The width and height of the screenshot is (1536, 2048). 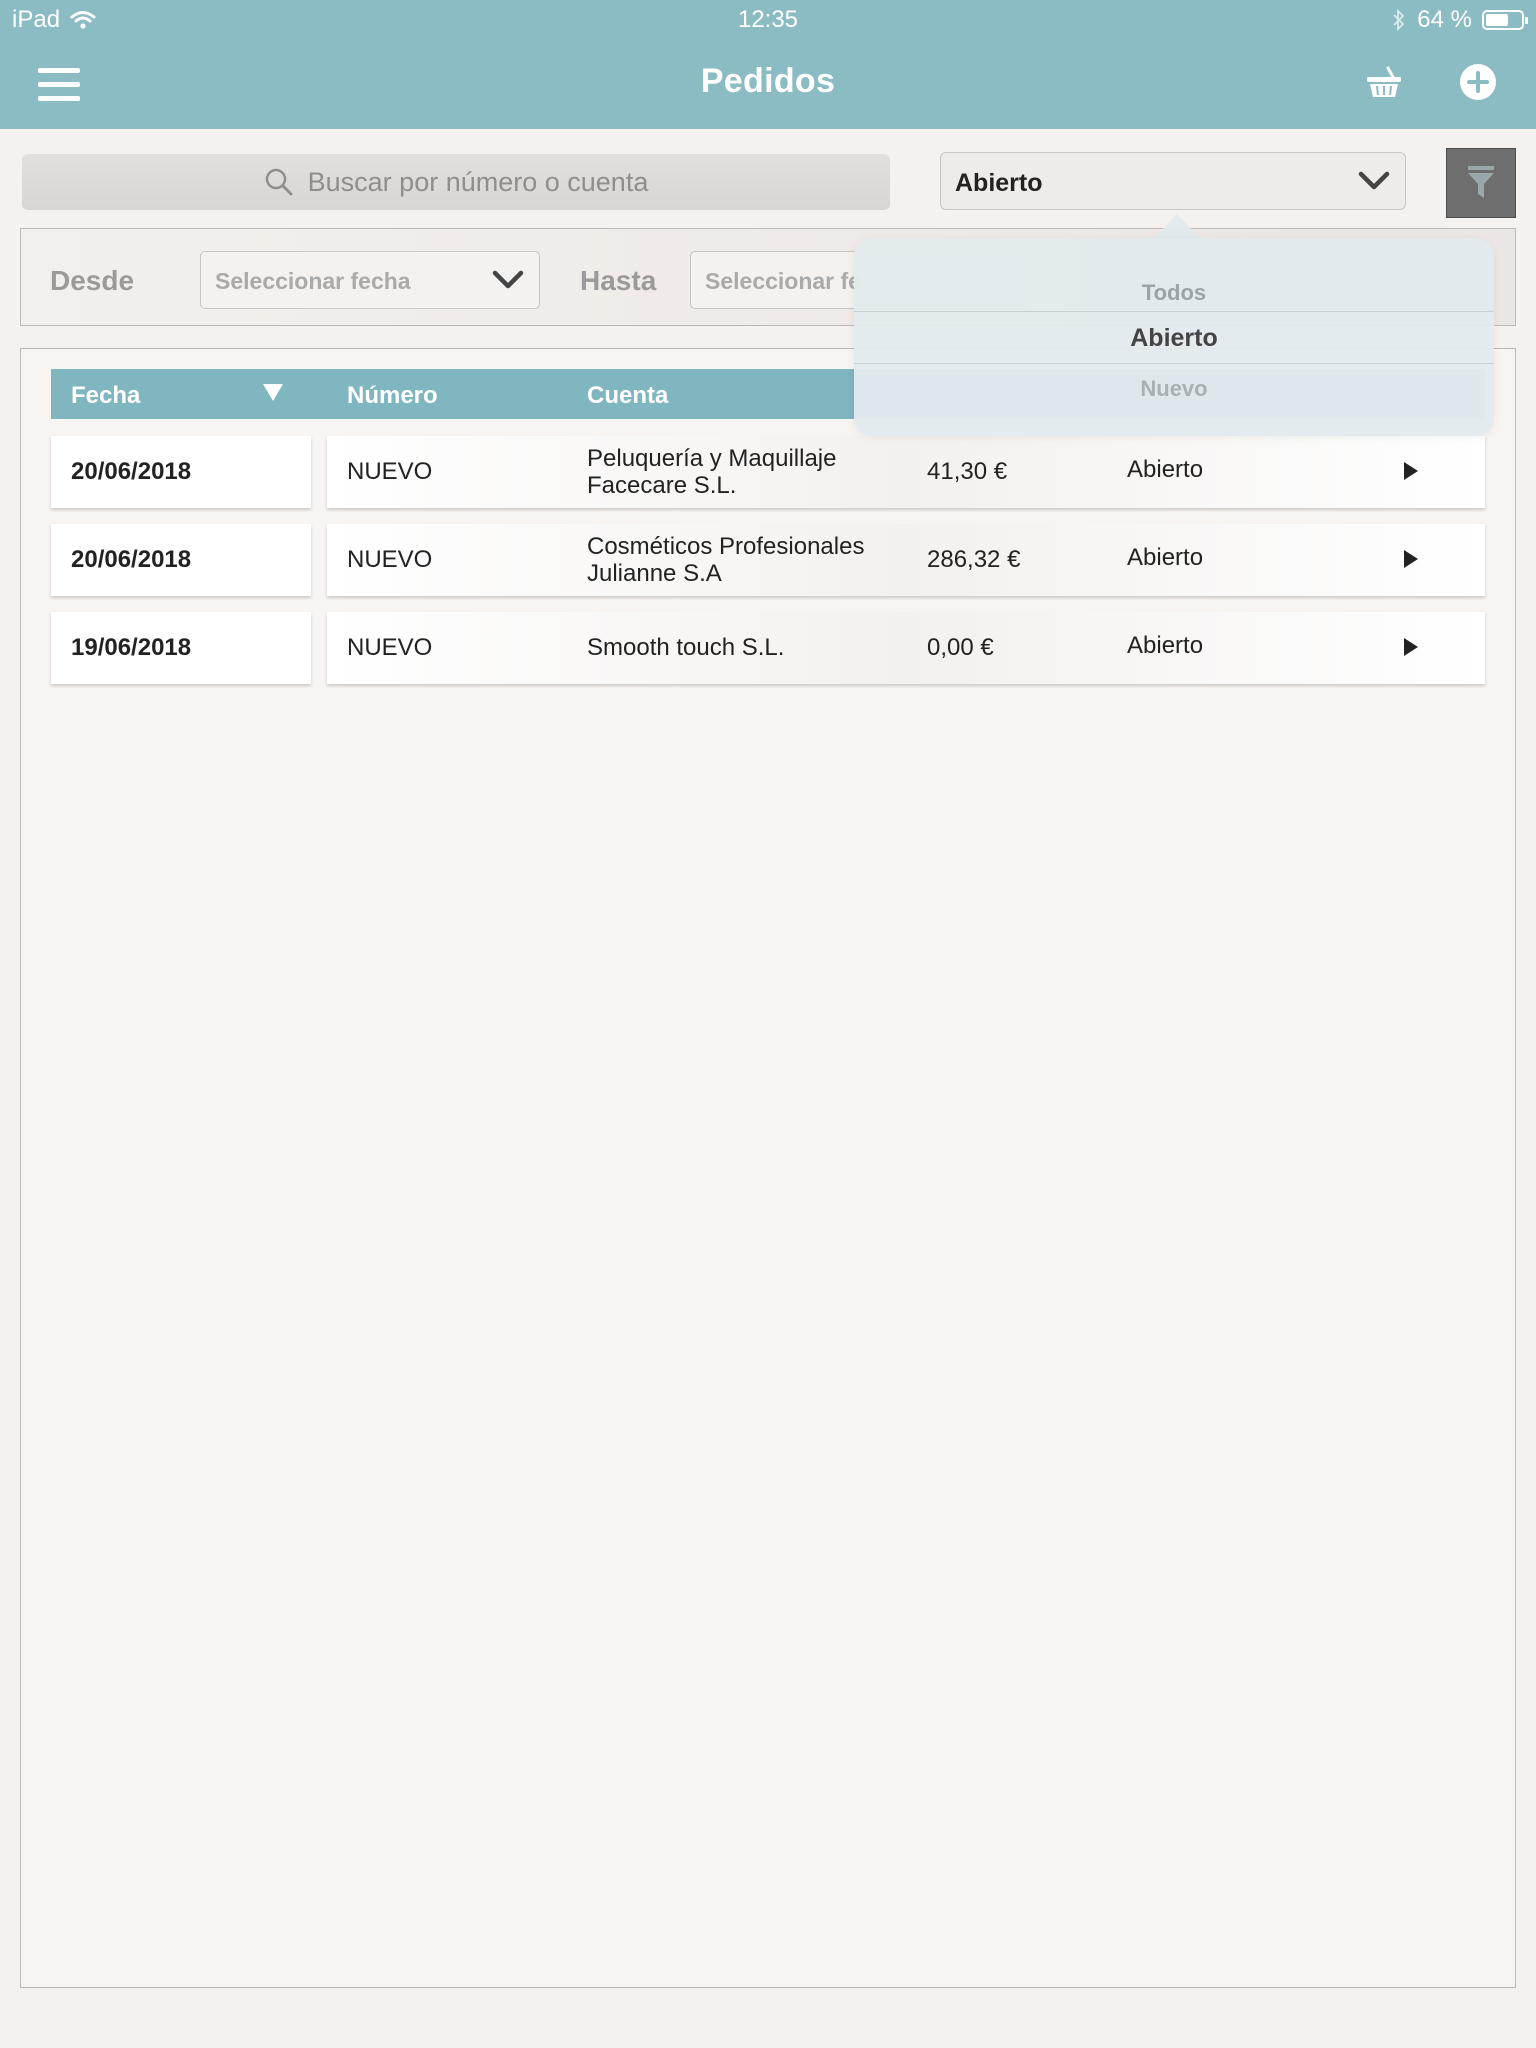 I want to click on add-icon, so click(x=1478, y=82).